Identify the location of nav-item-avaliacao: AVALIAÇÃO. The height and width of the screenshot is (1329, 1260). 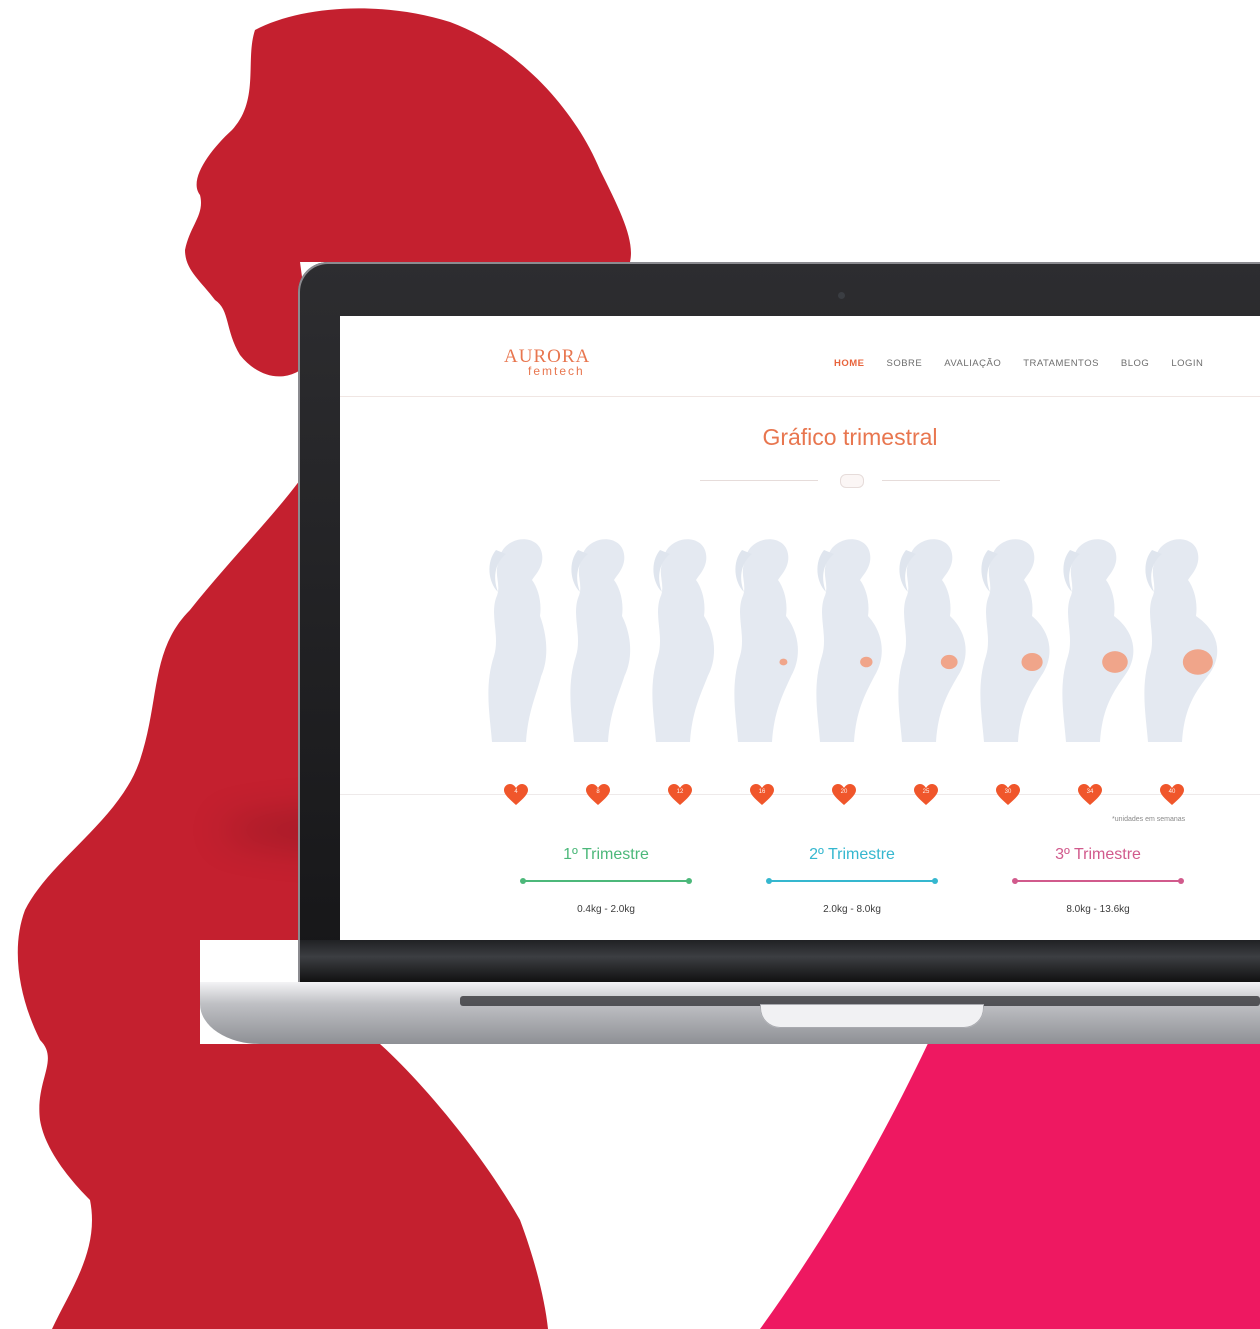
(972, 363).